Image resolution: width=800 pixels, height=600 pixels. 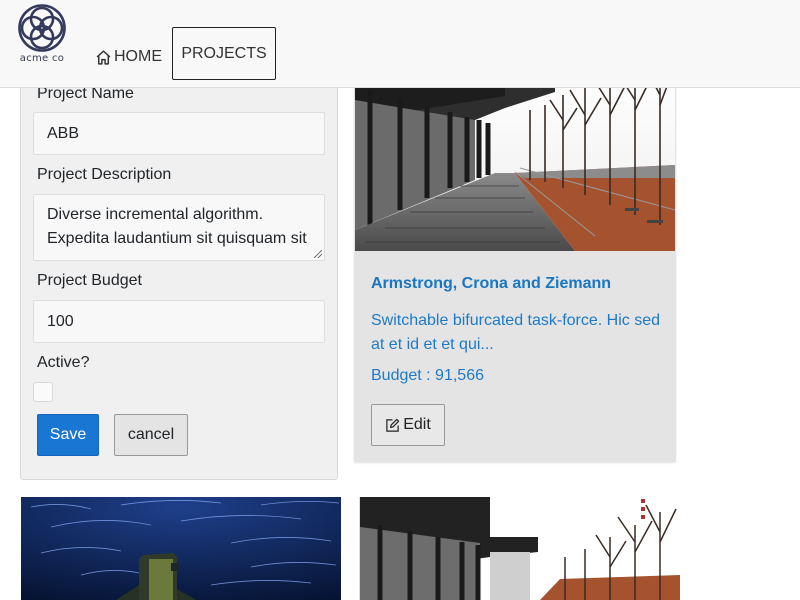 I want to click on logo-circles-icon, so click(x=42, y=28).